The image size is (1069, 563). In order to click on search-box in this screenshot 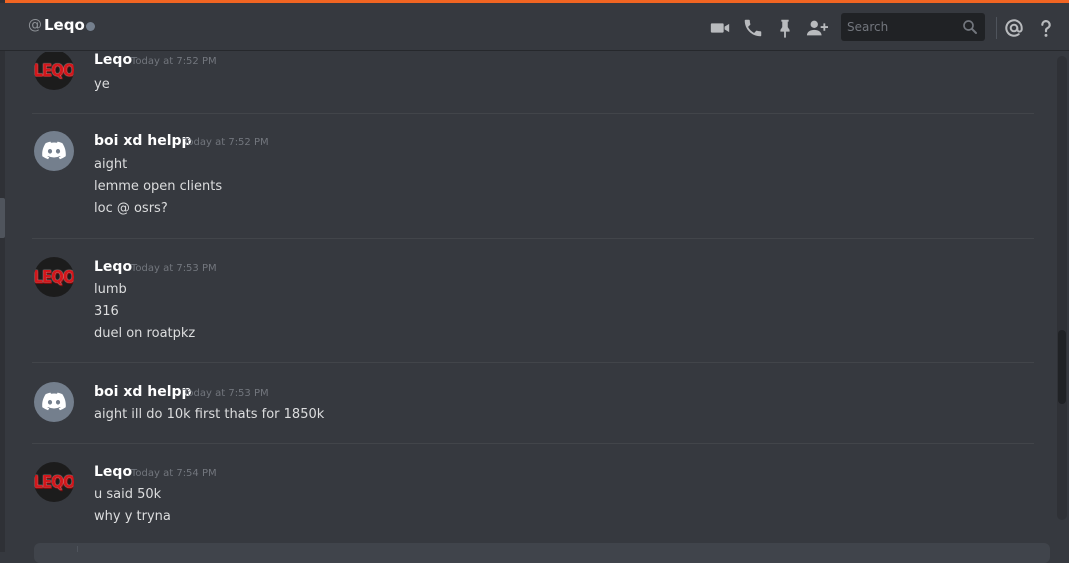, I will do `click(913, 27)`.